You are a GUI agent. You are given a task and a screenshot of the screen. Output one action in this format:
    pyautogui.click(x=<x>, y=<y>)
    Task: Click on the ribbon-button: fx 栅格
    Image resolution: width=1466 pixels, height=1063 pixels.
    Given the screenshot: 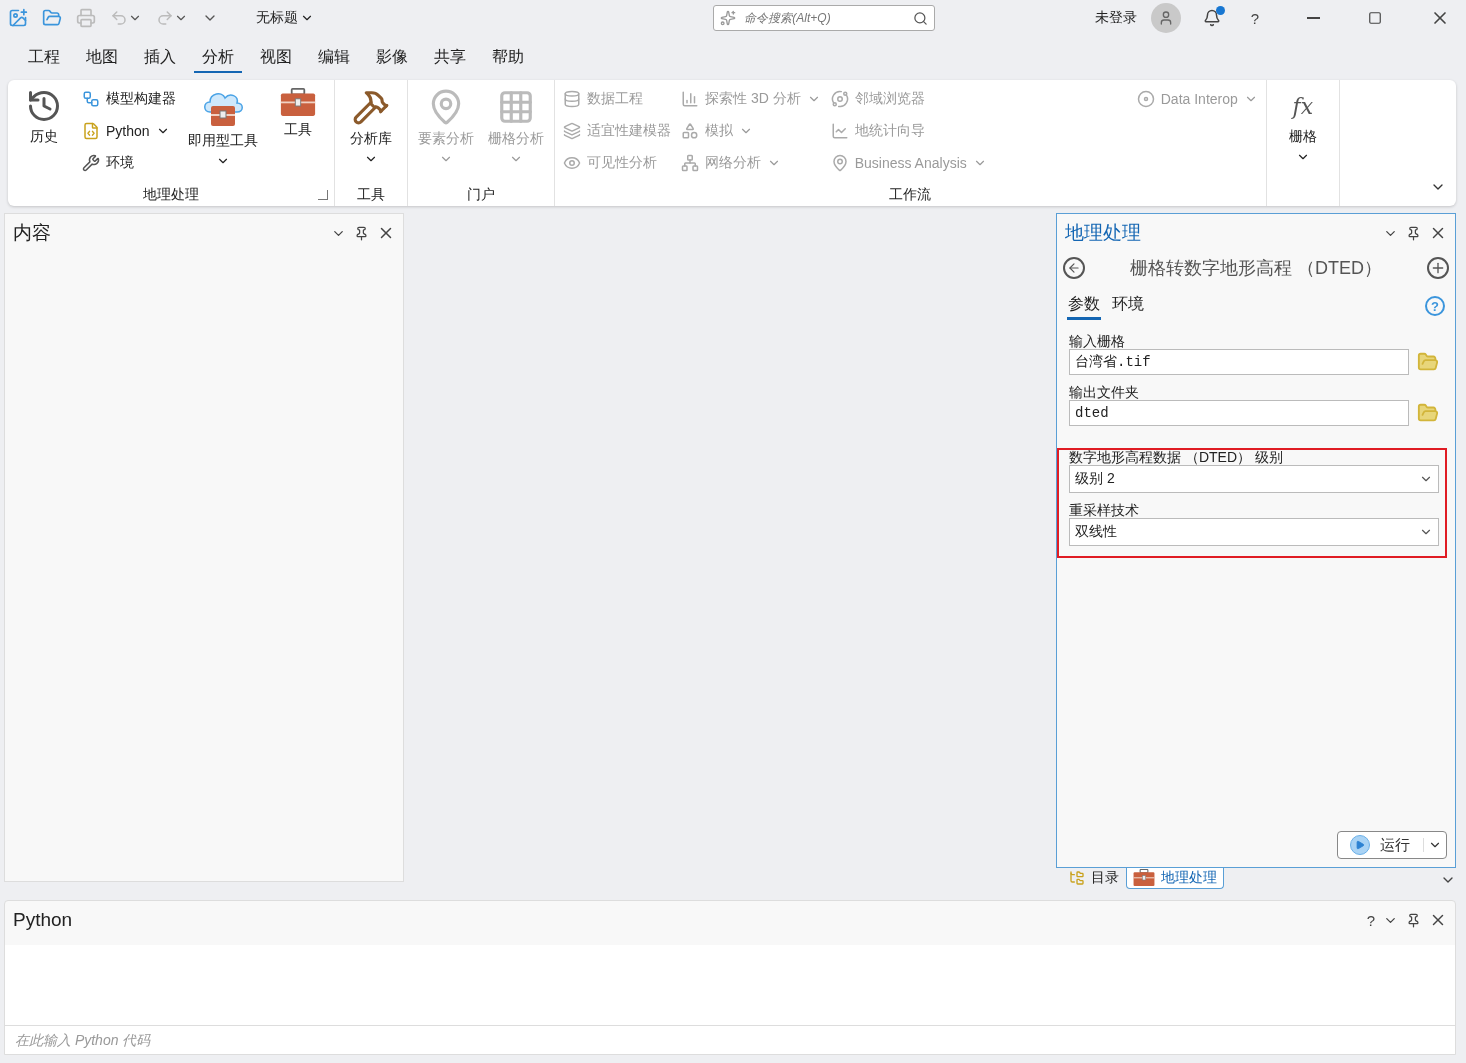 What is the action you would take?
    pyautogui.click(x=1302, y=126)
    